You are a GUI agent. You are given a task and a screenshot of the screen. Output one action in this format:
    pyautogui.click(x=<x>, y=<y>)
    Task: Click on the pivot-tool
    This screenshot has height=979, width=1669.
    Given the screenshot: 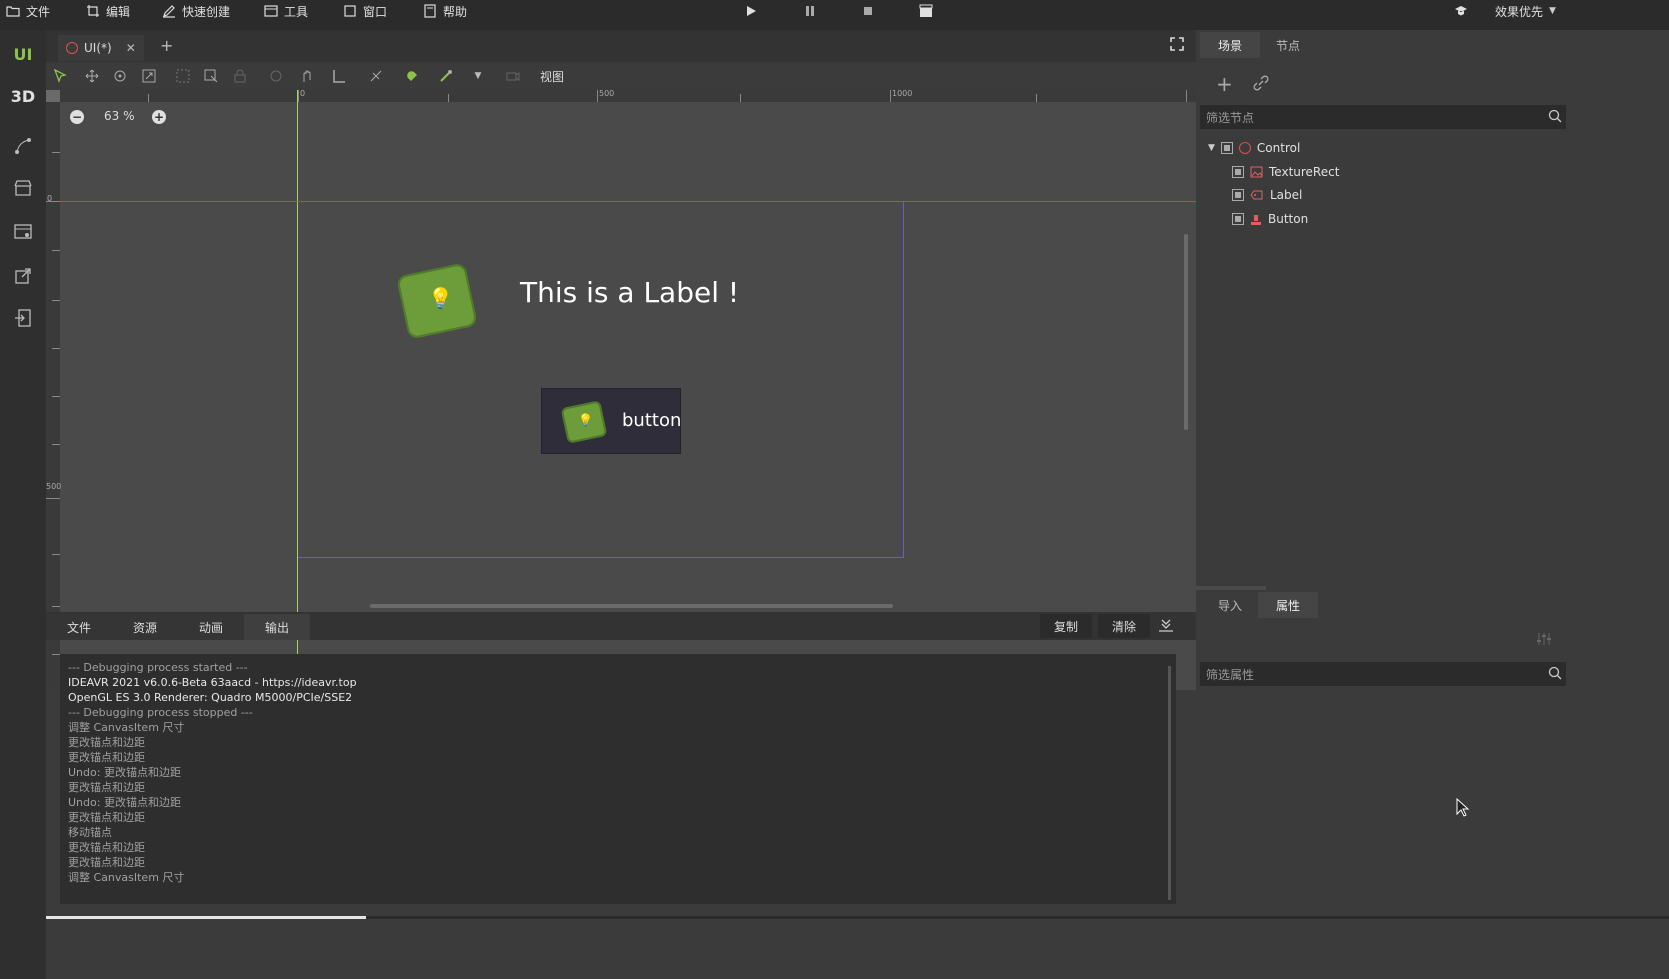 What is the action you would take?
    pyautogui.click(x=211, y=76)
    